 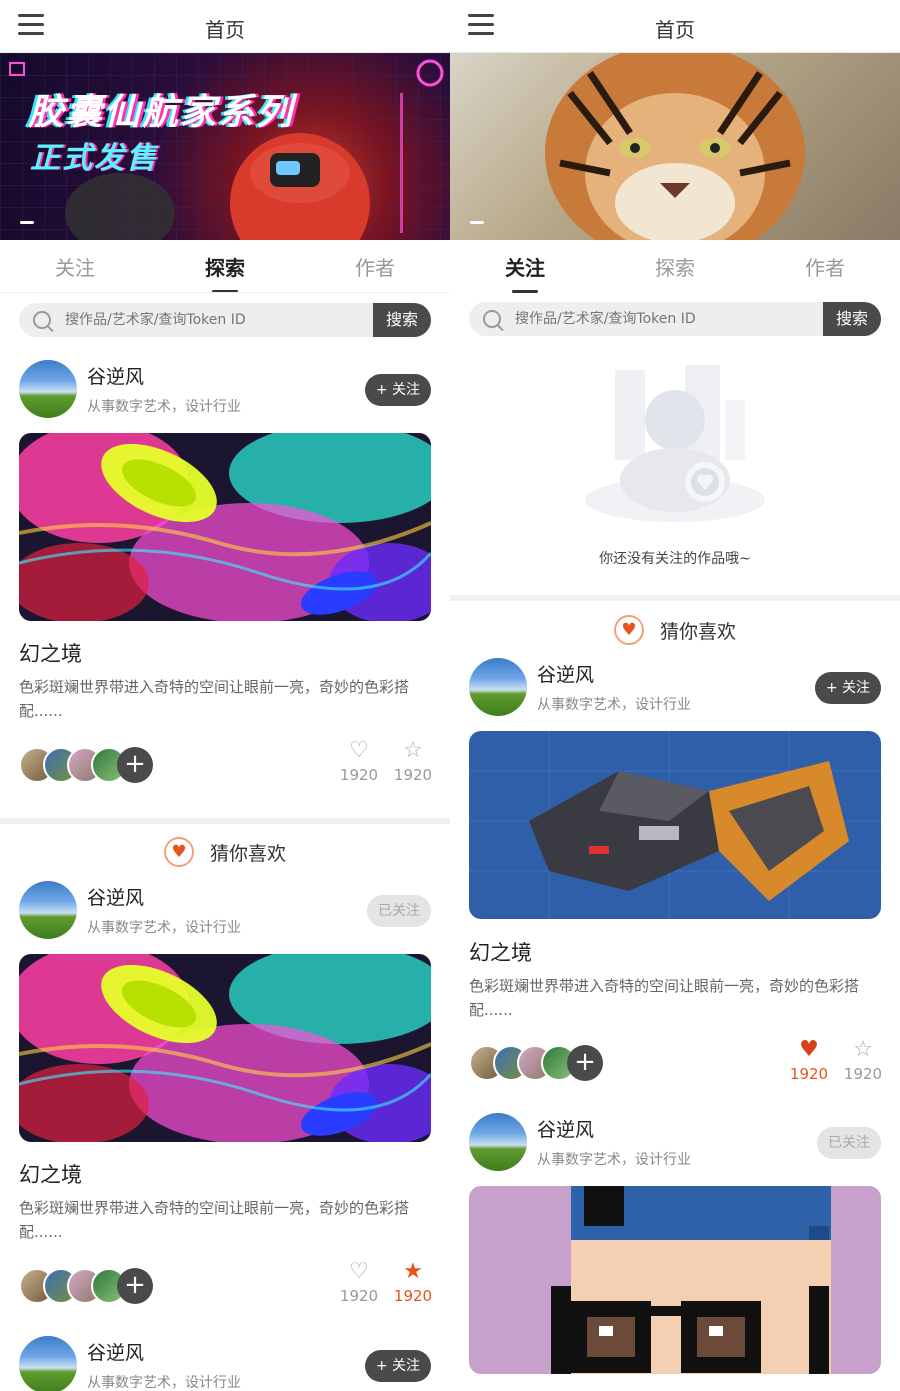 I want to click on empty-state-text: 你还没有关注的作品哦~, so click(x=675, y=559).